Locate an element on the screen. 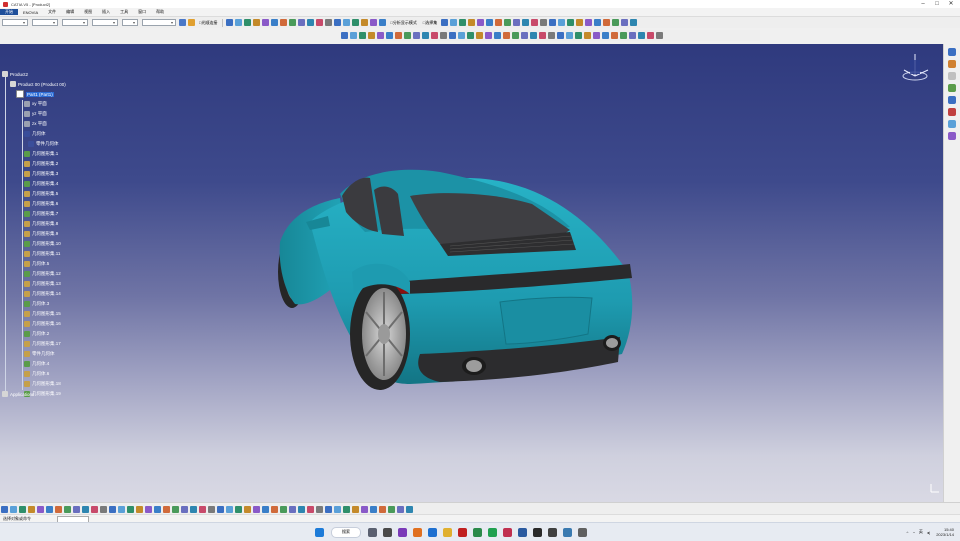  chevron-up-icon: ^ is located at coordinates (908, 532).